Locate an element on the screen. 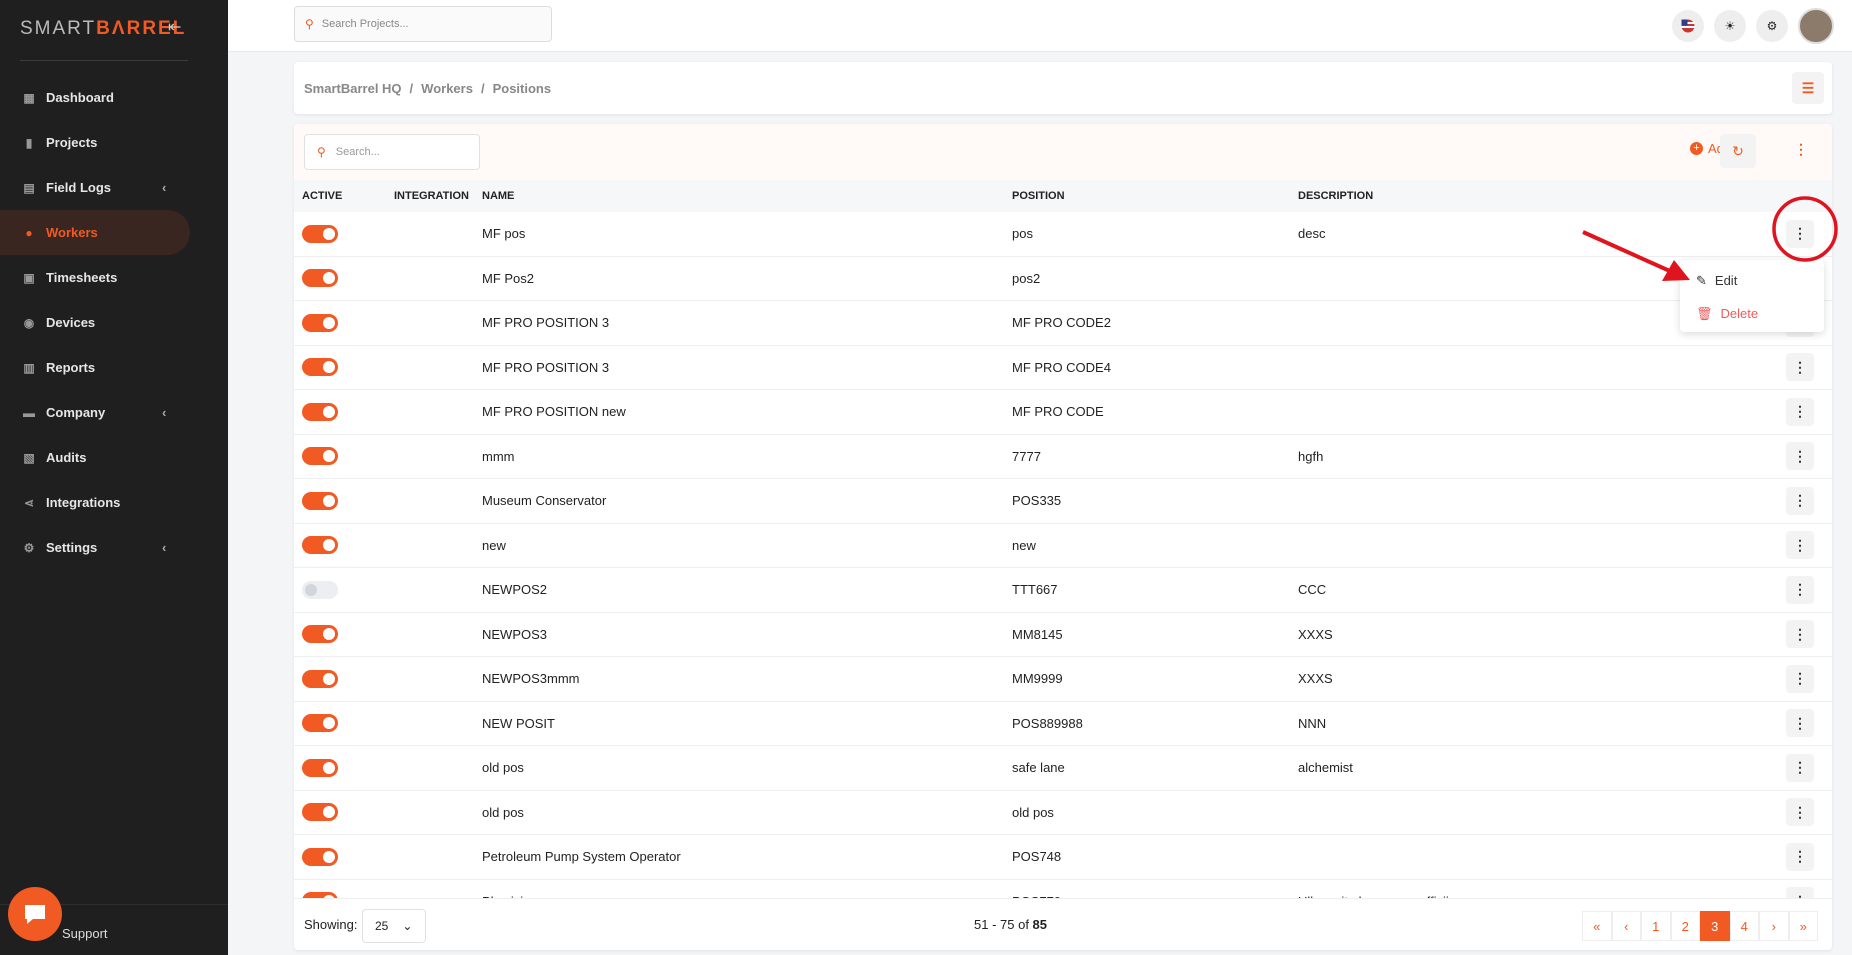 This screenshot has height=955, width=1852. page-button: « is located at coordinates (1597, 926).